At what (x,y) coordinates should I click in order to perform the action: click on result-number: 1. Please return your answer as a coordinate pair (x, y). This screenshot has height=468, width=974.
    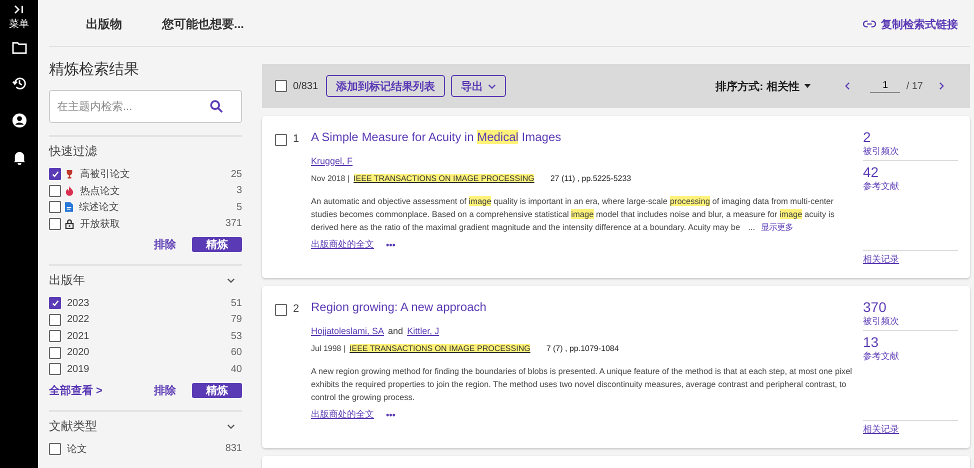
    Looking at the image, I should click on (296, 139).